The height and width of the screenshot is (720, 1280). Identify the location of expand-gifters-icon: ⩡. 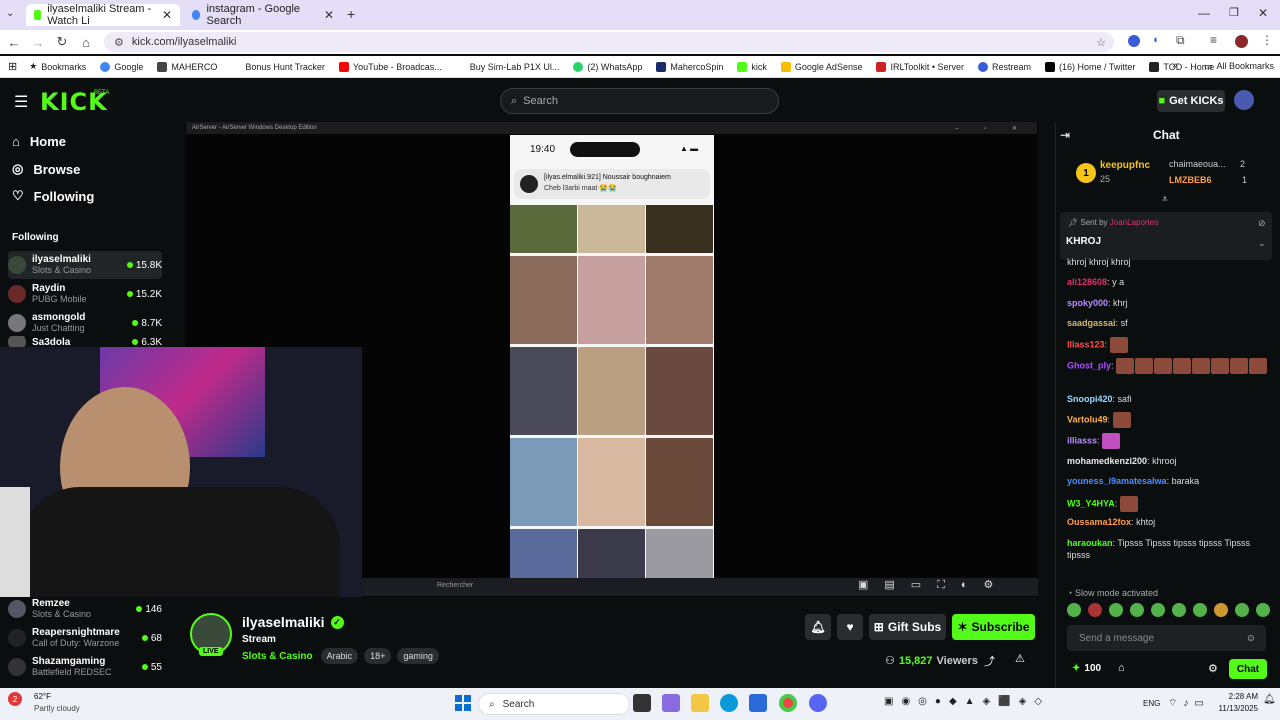
(1165, 199).